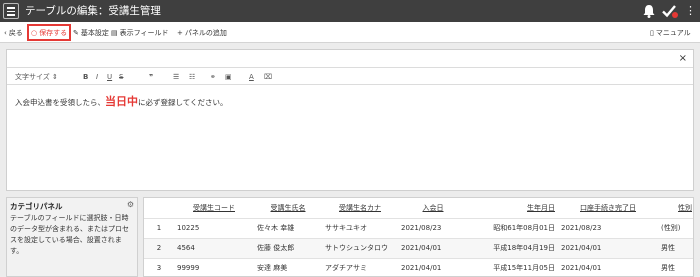 The height and width of the screenshot is (277, 700). I want to click on format-toolbar: 文字サイズ ⇕ B I U S ❞ ☰ ☷ ⚭ ▣ A ⌧, so click(350, 76).